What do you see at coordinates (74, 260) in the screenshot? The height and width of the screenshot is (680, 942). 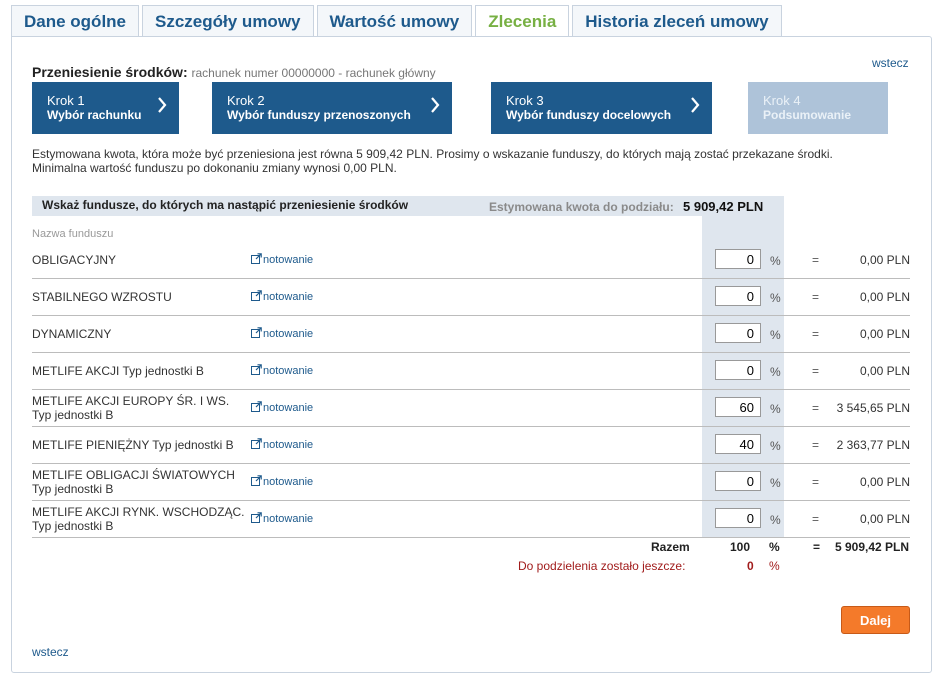 I see `fund-name: OBLIGACYJNY` at bounding box center [74, 260].